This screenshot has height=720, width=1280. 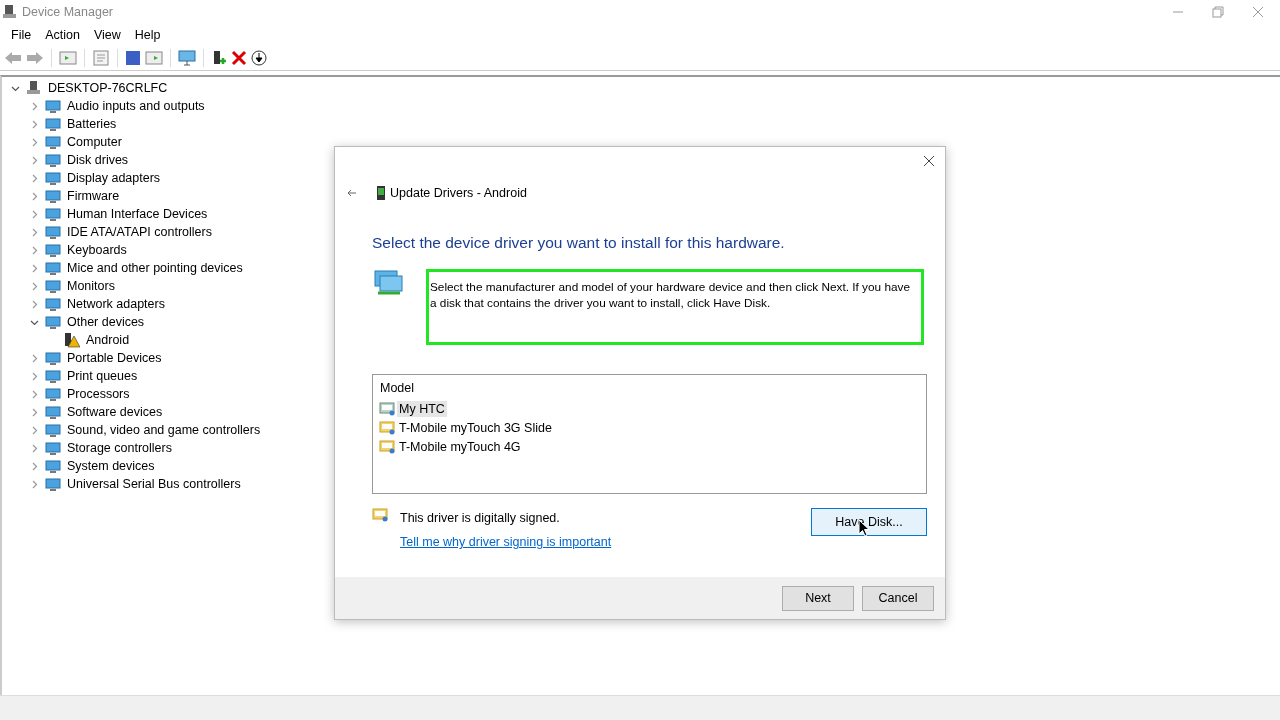 What do you see at coordinates (398, 388) in the screenshot?
I see `list-header: Model` at bounding box center [398, 388].